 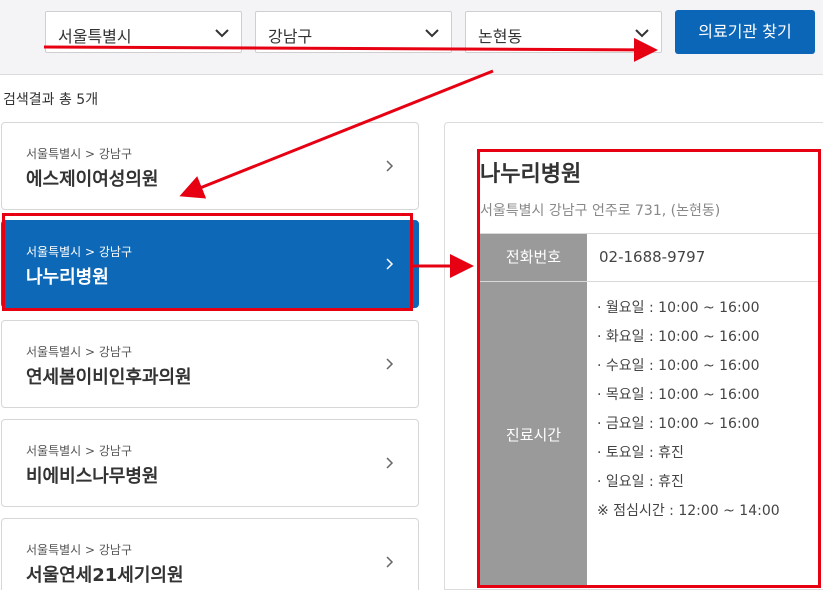 What do you see at coordinates (353, 32) in the screenshot?
I see `sigungu-select: 강남구` at bounding box center [353, 32].